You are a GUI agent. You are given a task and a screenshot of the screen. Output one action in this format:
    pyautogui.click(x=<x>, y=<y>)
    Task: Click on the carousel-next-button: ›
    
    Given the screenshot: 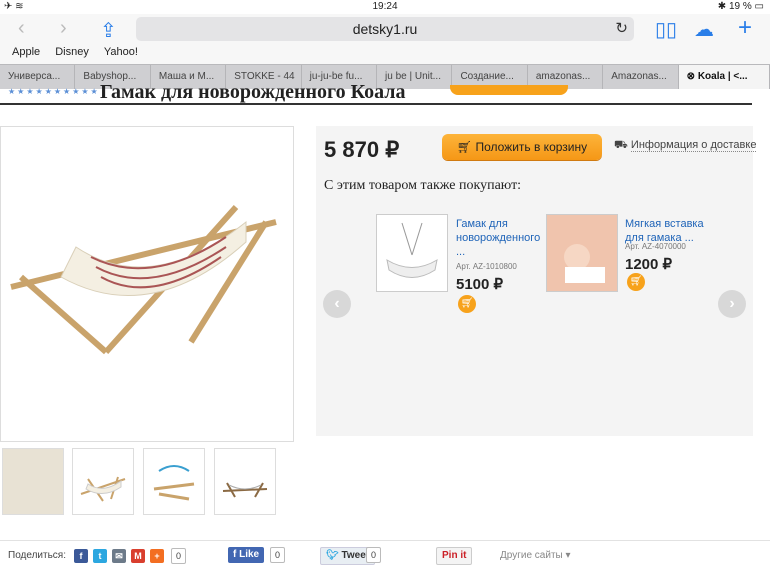 What is the action you would take?
    pyautogui.click(x=732, y=304)
    